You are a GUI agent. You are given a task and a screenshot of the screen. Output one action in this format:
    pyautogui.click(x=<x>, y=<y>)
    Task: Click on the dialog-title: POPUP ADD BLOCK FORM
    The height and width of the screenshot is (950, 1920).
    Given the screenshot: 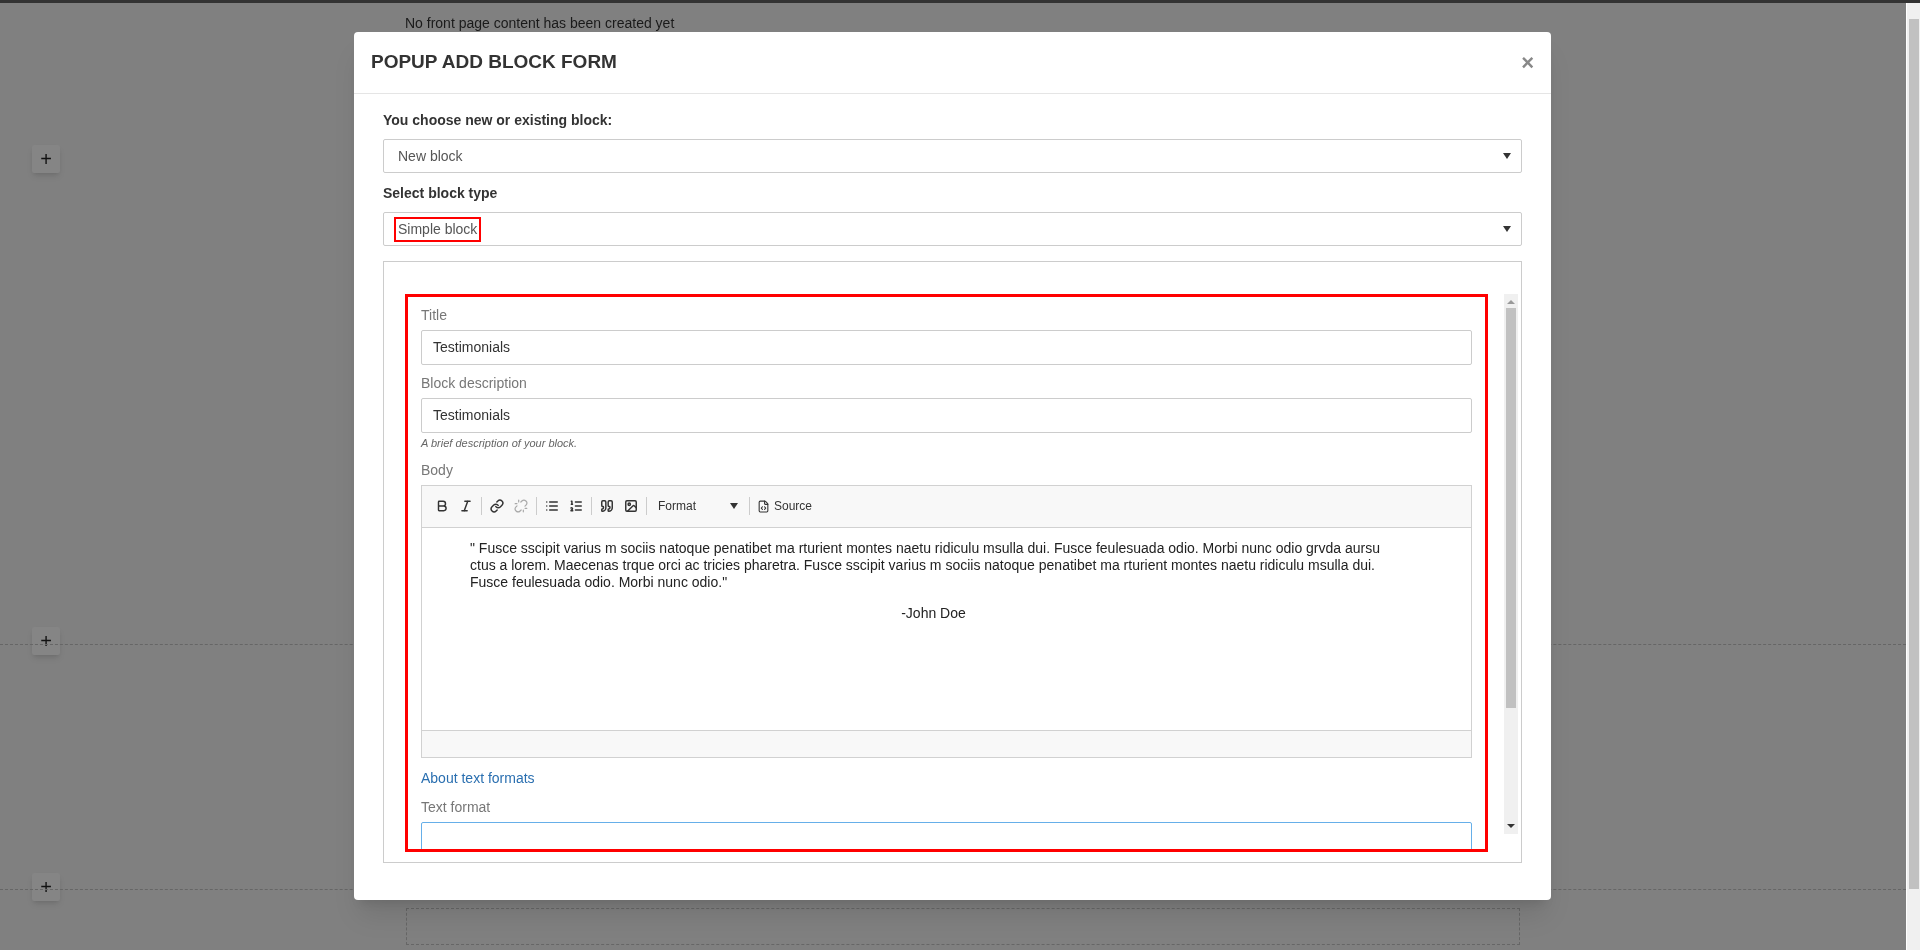 What is the action you would take?
    pyautogui.click(x=494, y=62)
    